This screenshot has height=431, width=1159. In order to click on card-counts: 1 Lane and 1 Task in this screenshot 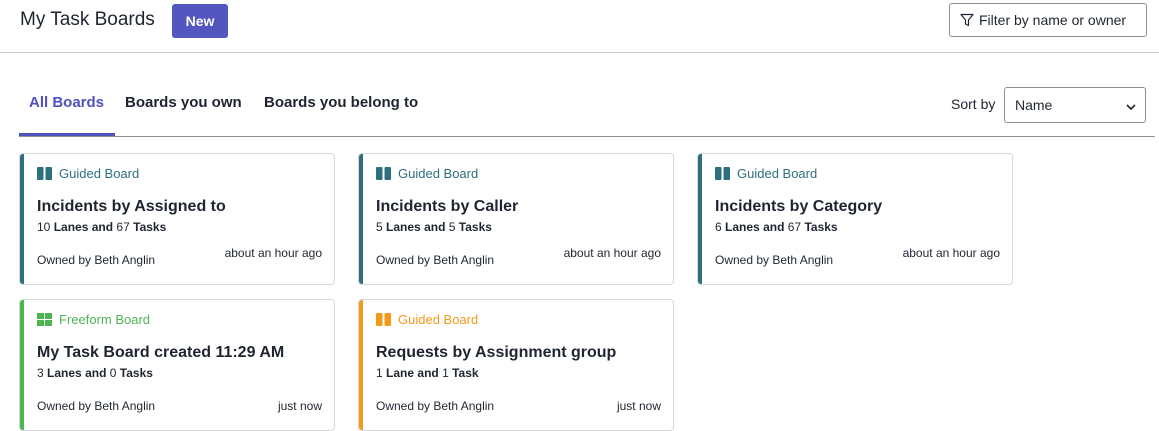, I will do `click(427, 373)`.